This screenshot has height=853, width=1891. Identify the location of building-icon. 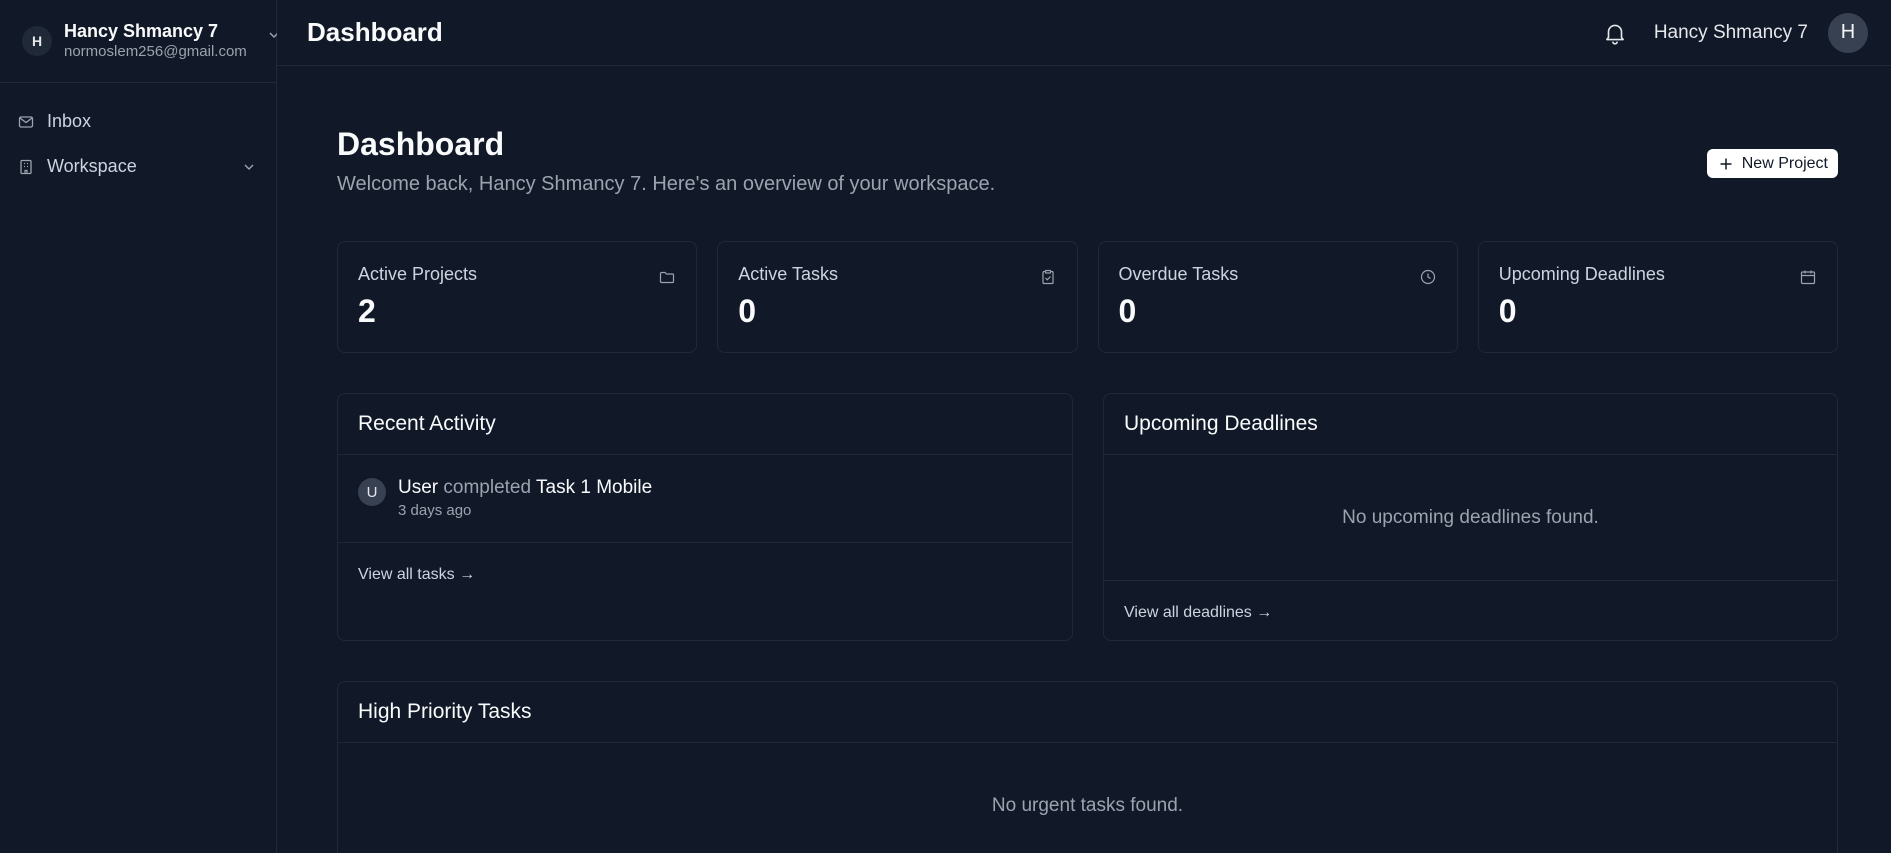
(26, 167).